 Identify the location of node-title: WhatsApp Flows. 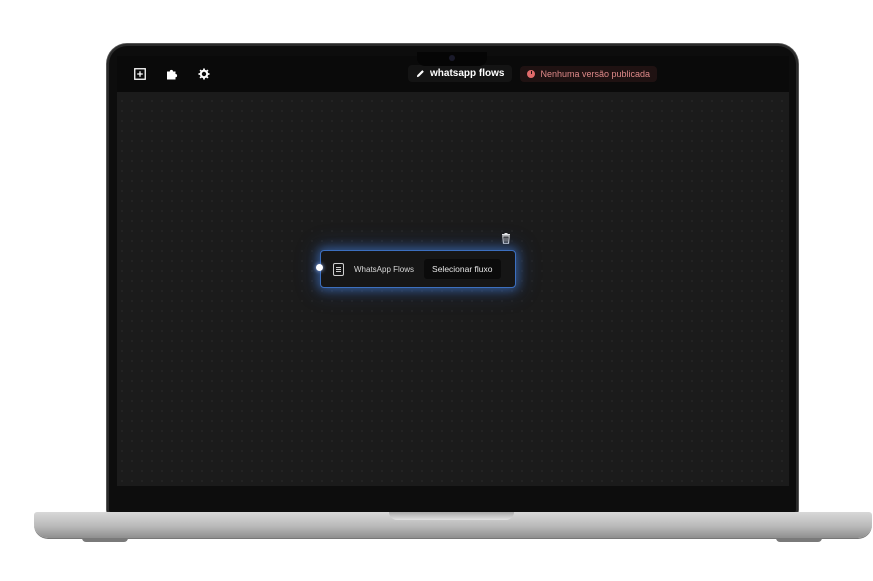
(384, 269).